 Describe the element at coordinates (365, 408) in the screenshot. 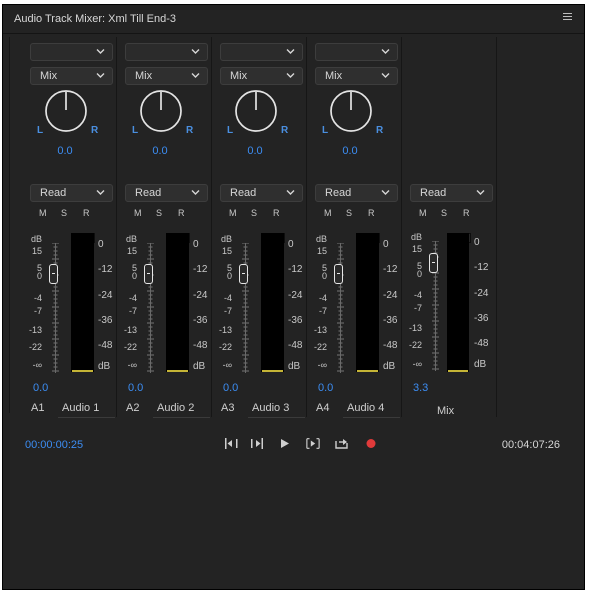

I see `track-name: Audio 4` at that location.